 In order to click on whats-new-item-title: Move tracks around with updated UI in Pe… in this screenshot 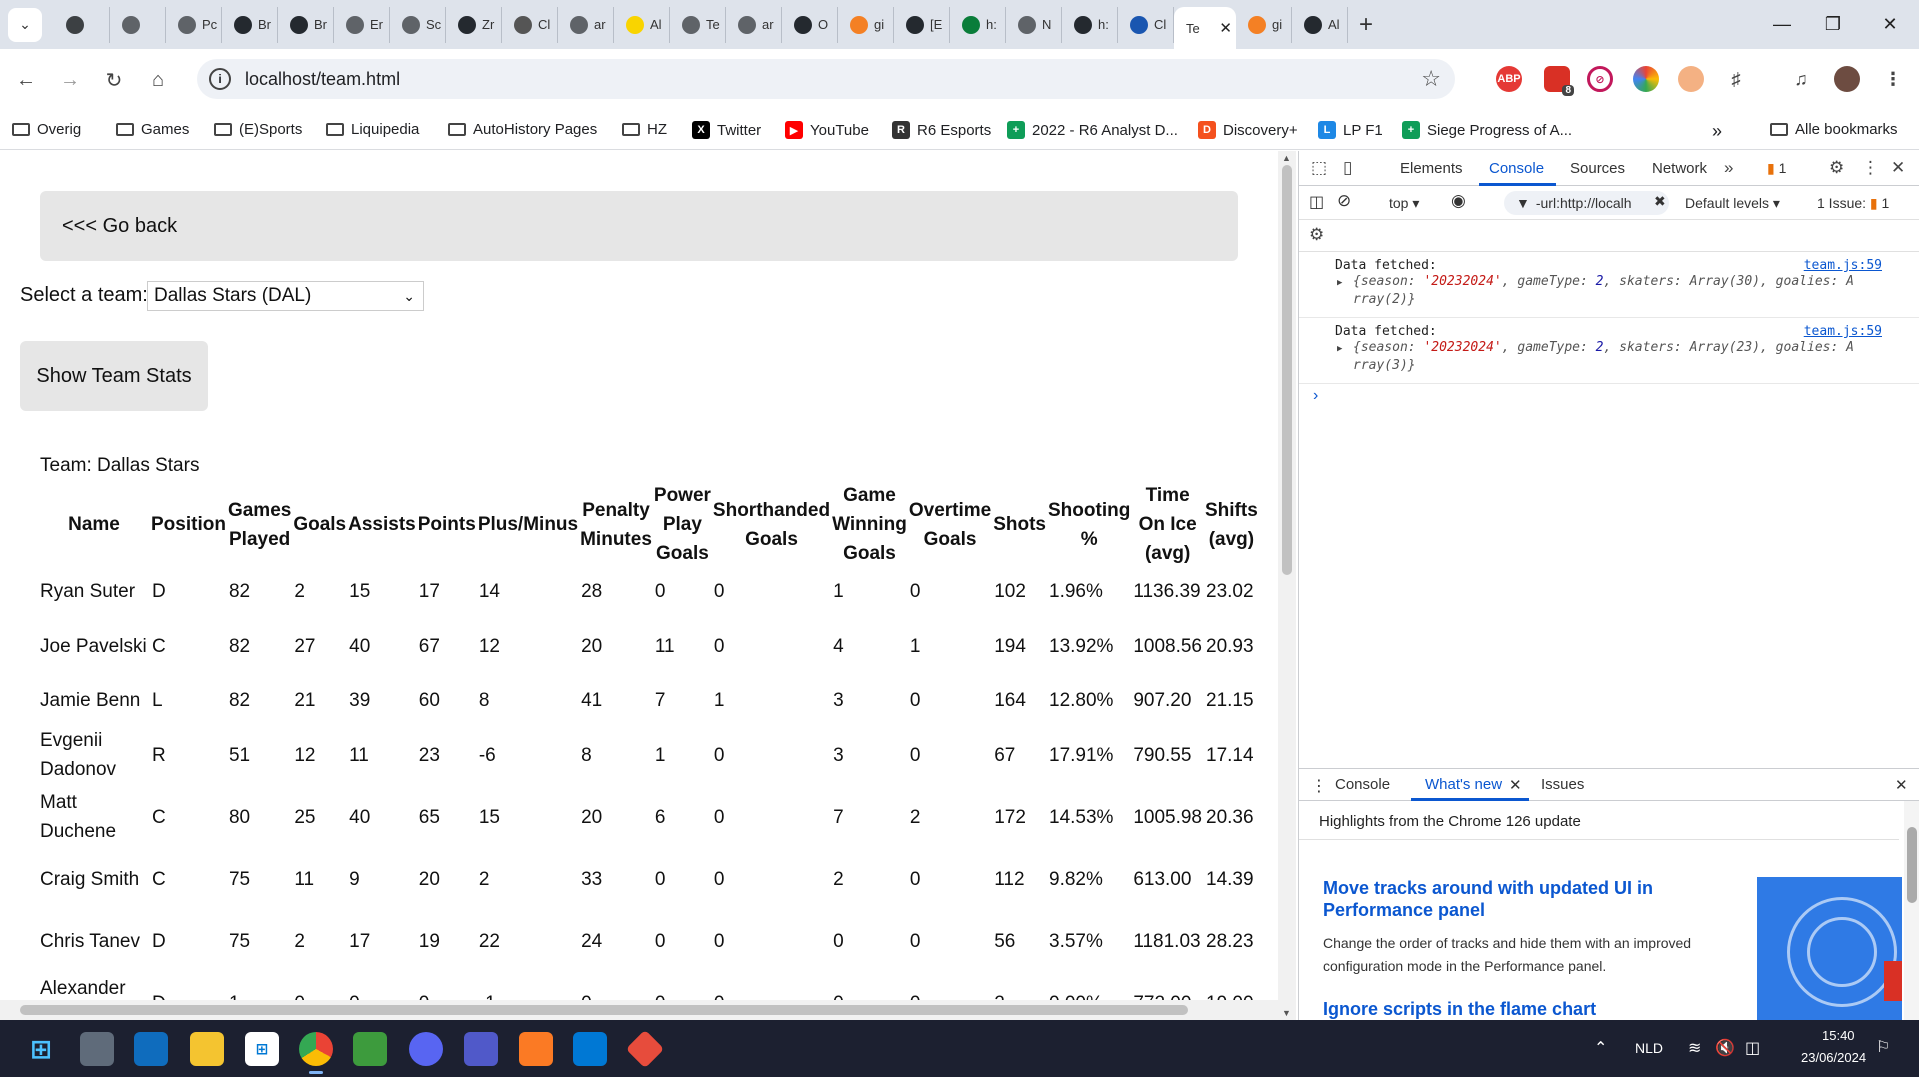, I will do `click(1523, 899)`.